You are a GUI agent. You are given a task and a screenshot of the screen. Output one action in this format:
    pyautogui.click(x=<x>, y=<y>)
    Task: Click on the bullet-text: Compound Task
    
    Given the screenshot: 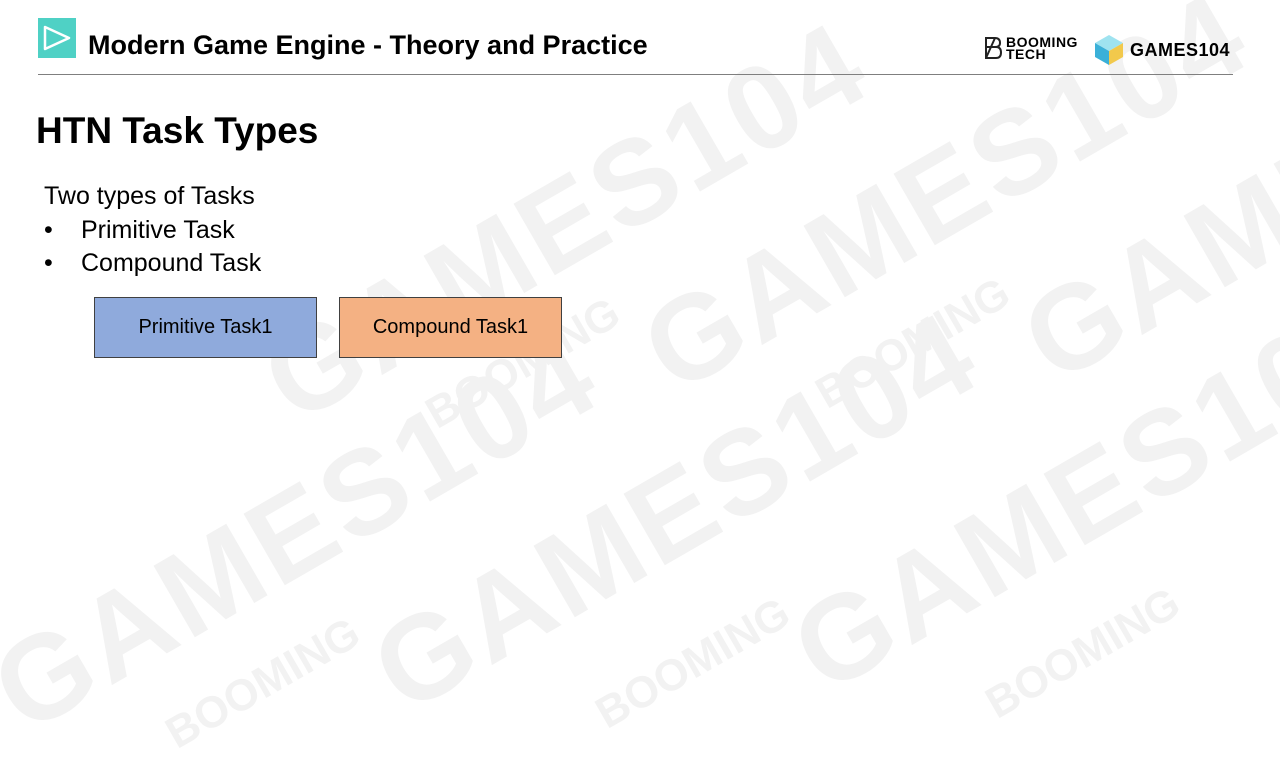 What is the action you would take?
    pyautogui.click(x=171, y=263)
    